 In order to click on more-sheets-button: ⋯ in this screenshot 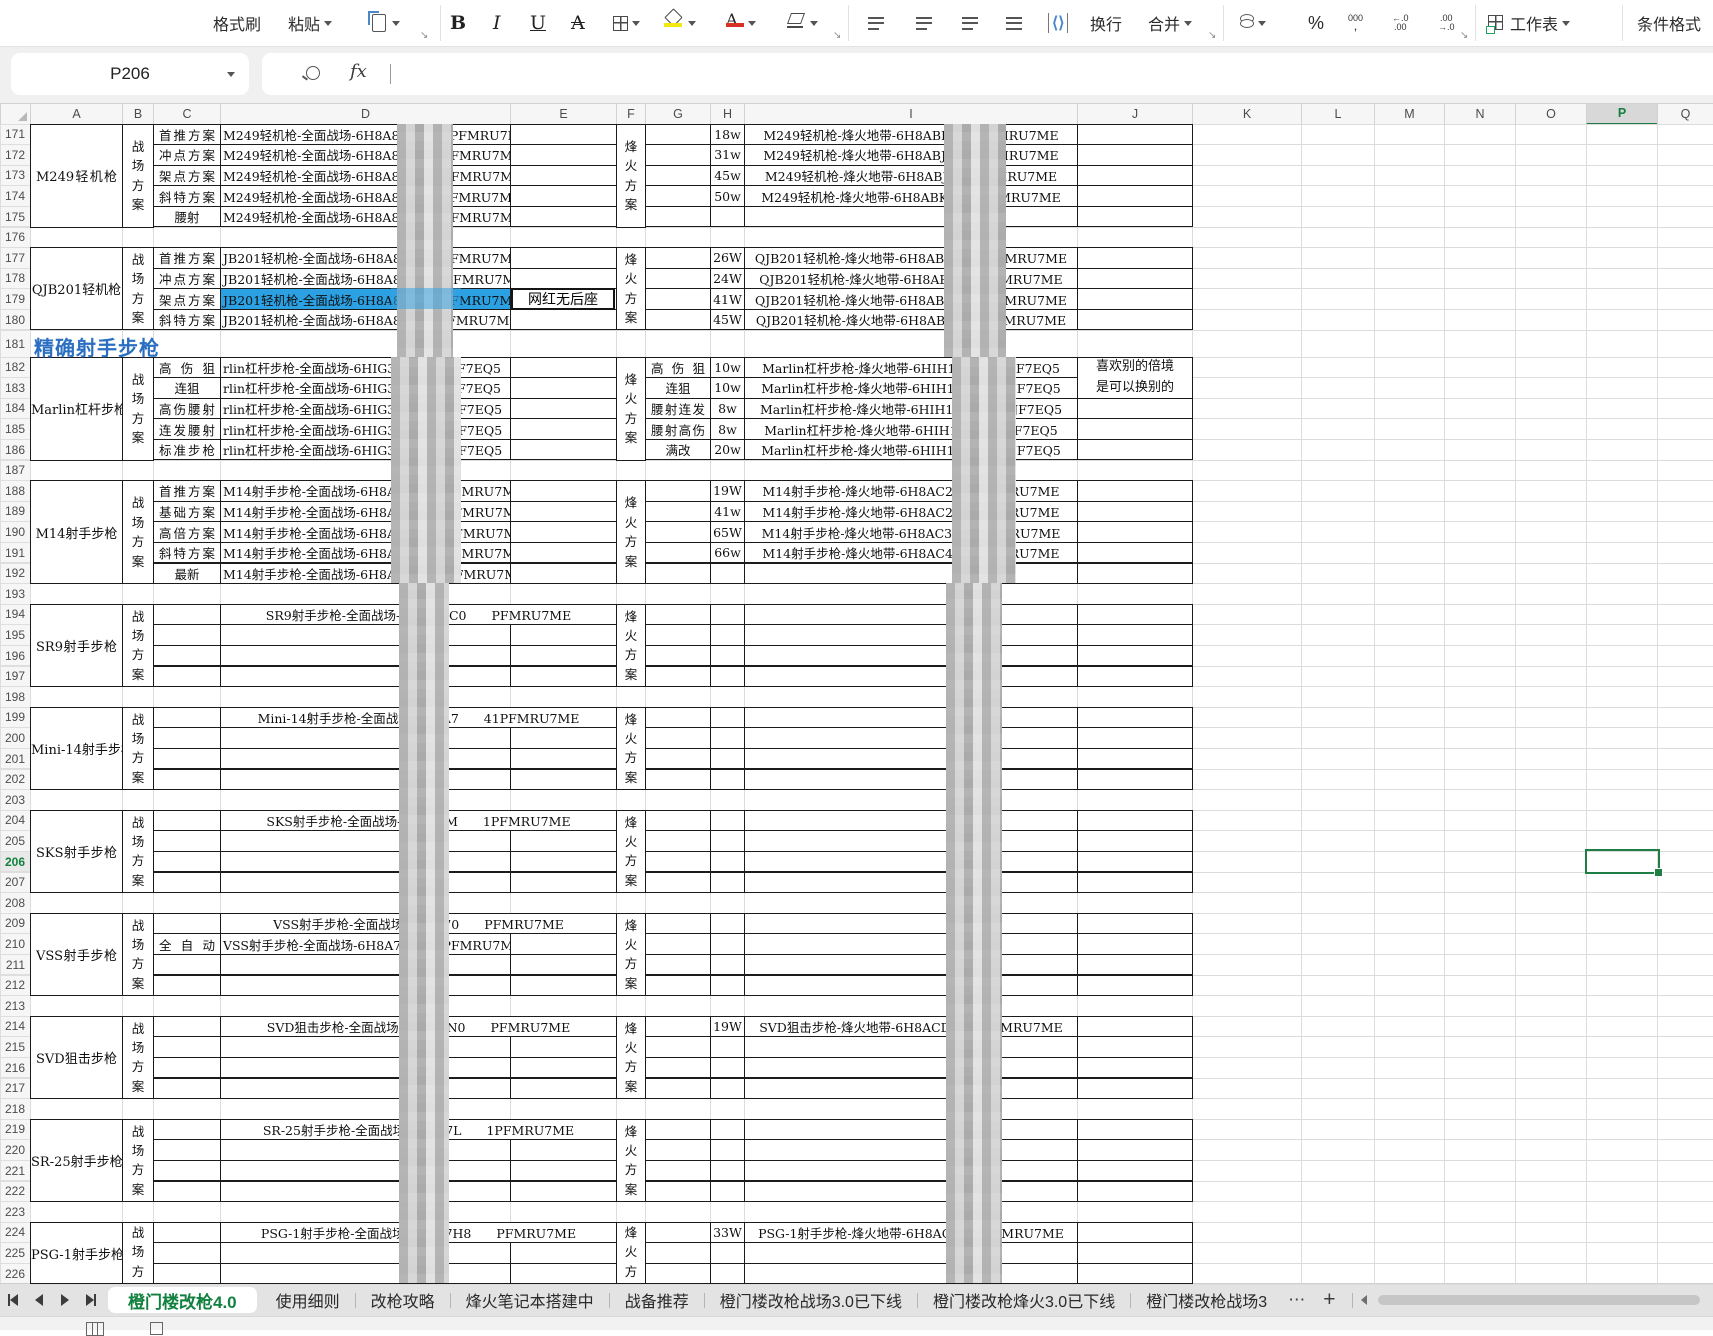, I will do `click(1296, 1300)`.